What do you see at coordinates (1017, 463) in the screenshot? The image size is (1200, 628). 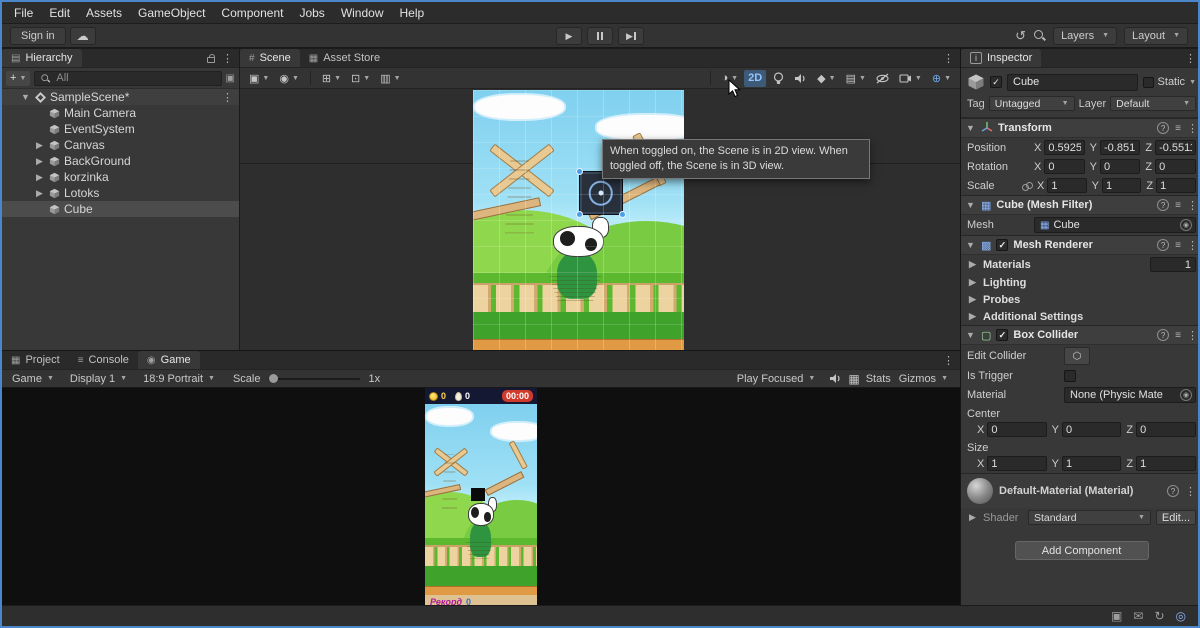 I see `size-x-input` at bounding box center [1017, 463].